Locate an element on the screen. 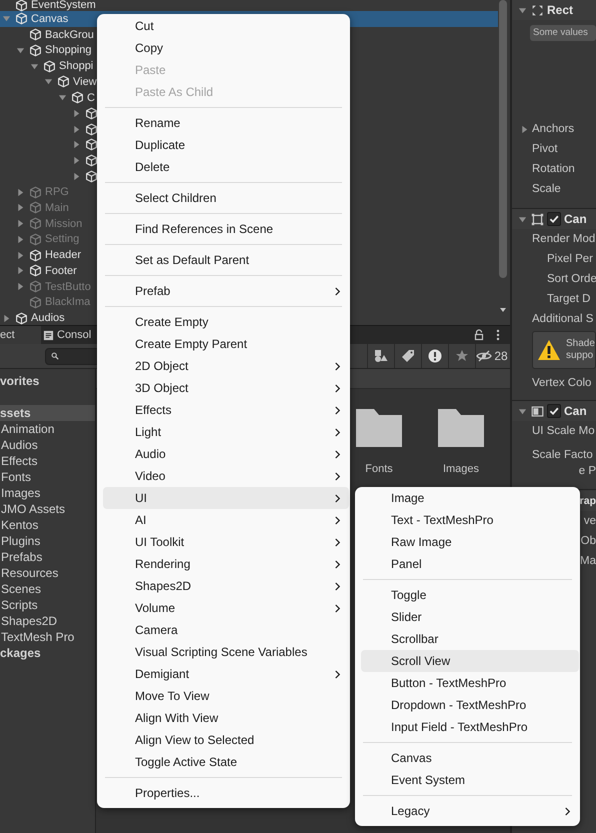 The image size is (596, 833). object-name: Setting is located at coordinates (62, 239).